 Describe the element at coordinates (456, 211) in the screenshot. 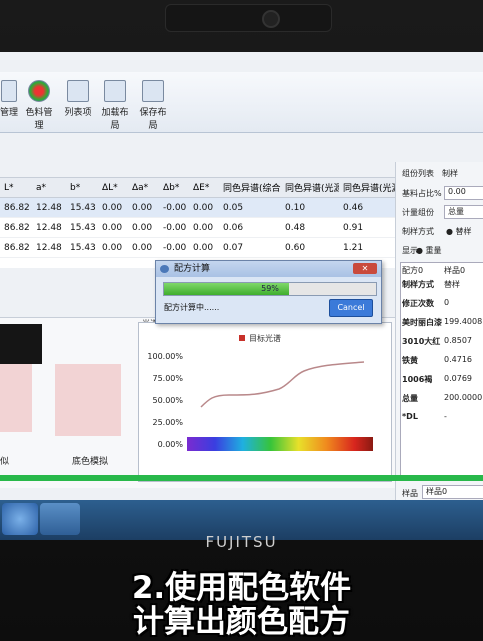

I see `calc-unit-value: 总量` at that location.